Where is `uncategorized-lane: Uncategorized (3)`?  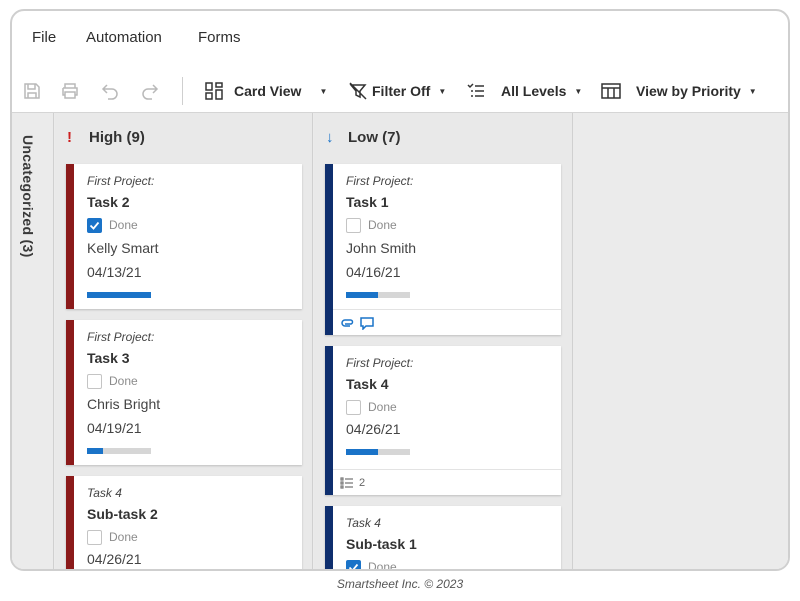
uncategorized-lane: Uncategorized (3) is located at coordinates (33, 341).